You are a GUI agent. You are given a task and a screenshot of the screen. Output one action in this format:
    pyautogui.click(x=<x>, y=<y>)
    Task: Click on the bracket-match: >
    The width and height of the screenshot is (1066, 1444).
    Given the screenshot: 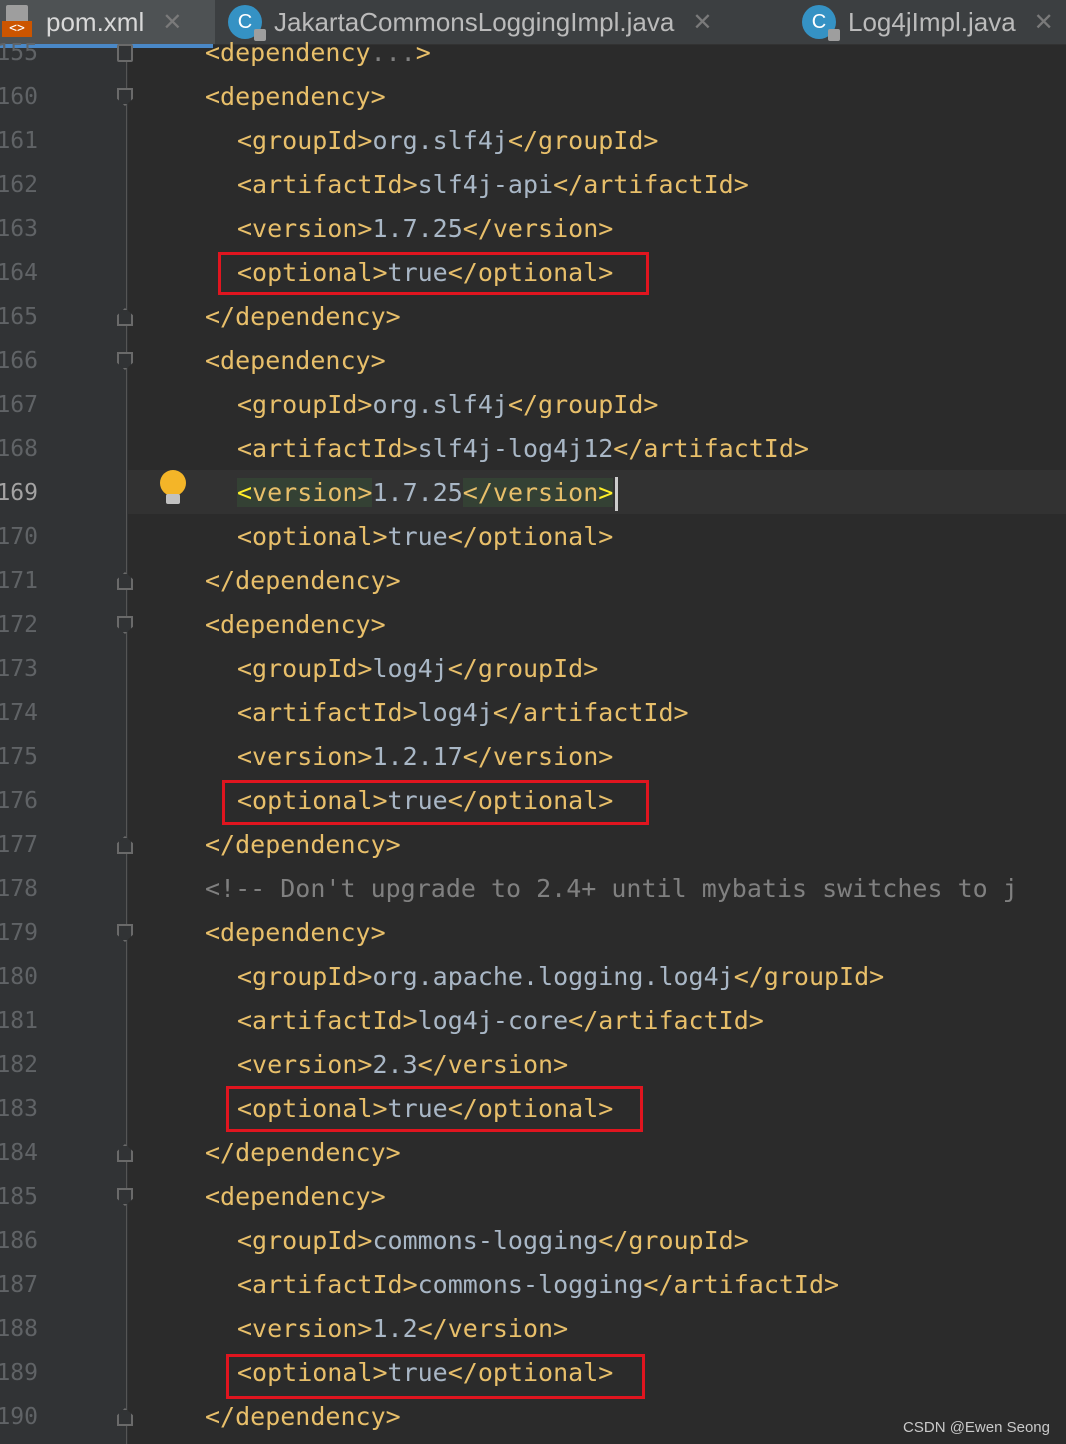 What is the action you would take?
    pyautogui.click(x=606, y=492)
    